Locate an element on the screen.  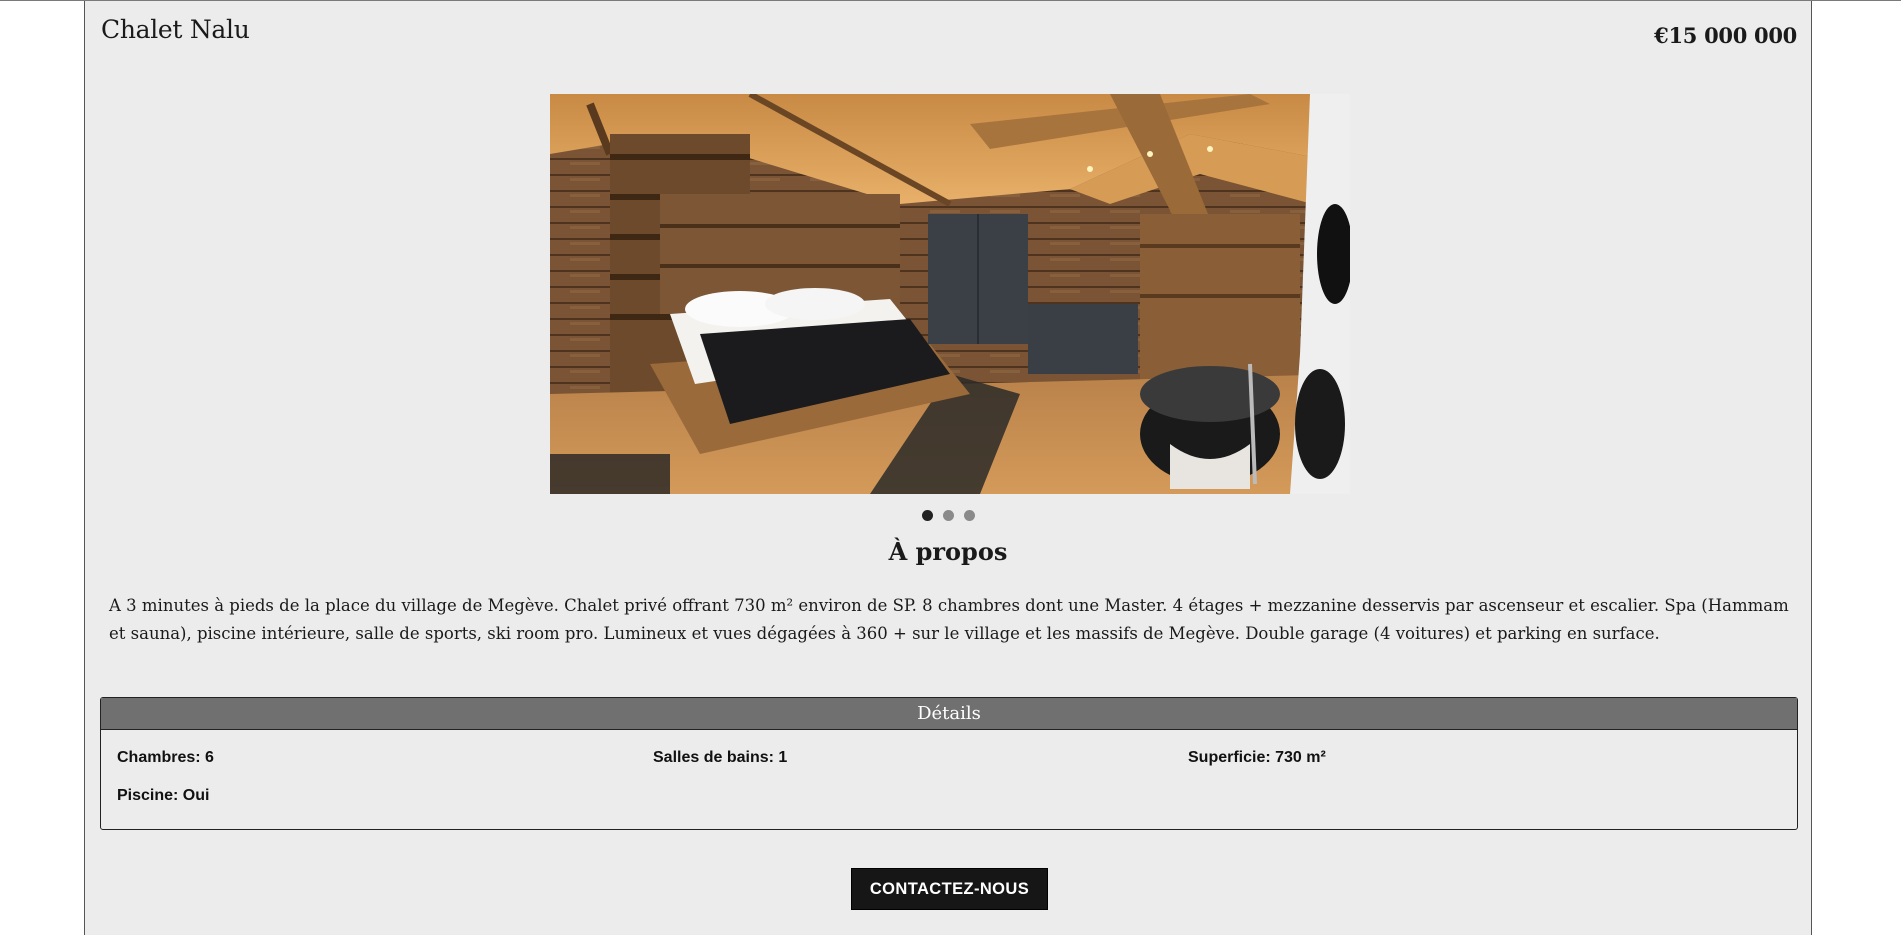
detail-pool: Piscine: Oui is located at coordinates (163, 795).